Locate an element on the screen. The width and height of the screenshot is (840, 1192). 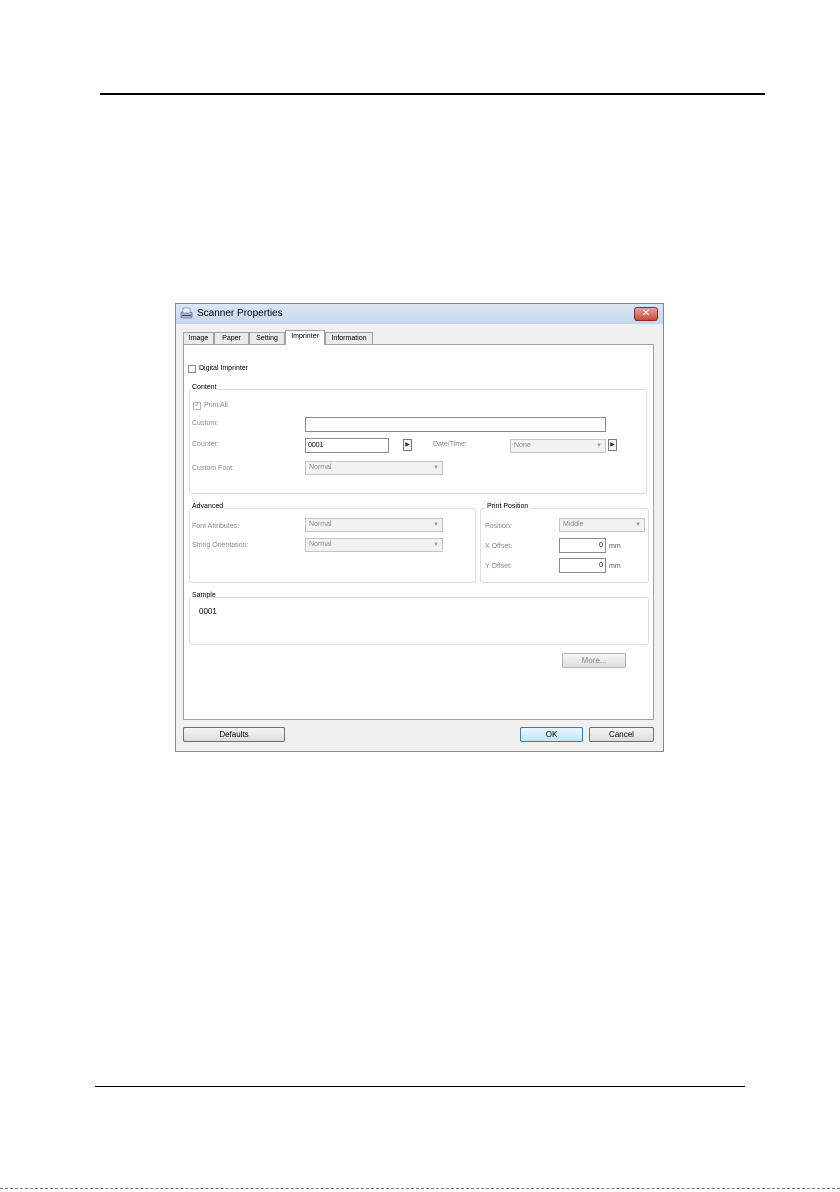
check-icon: ✓ is located at coordinates (197, 404).